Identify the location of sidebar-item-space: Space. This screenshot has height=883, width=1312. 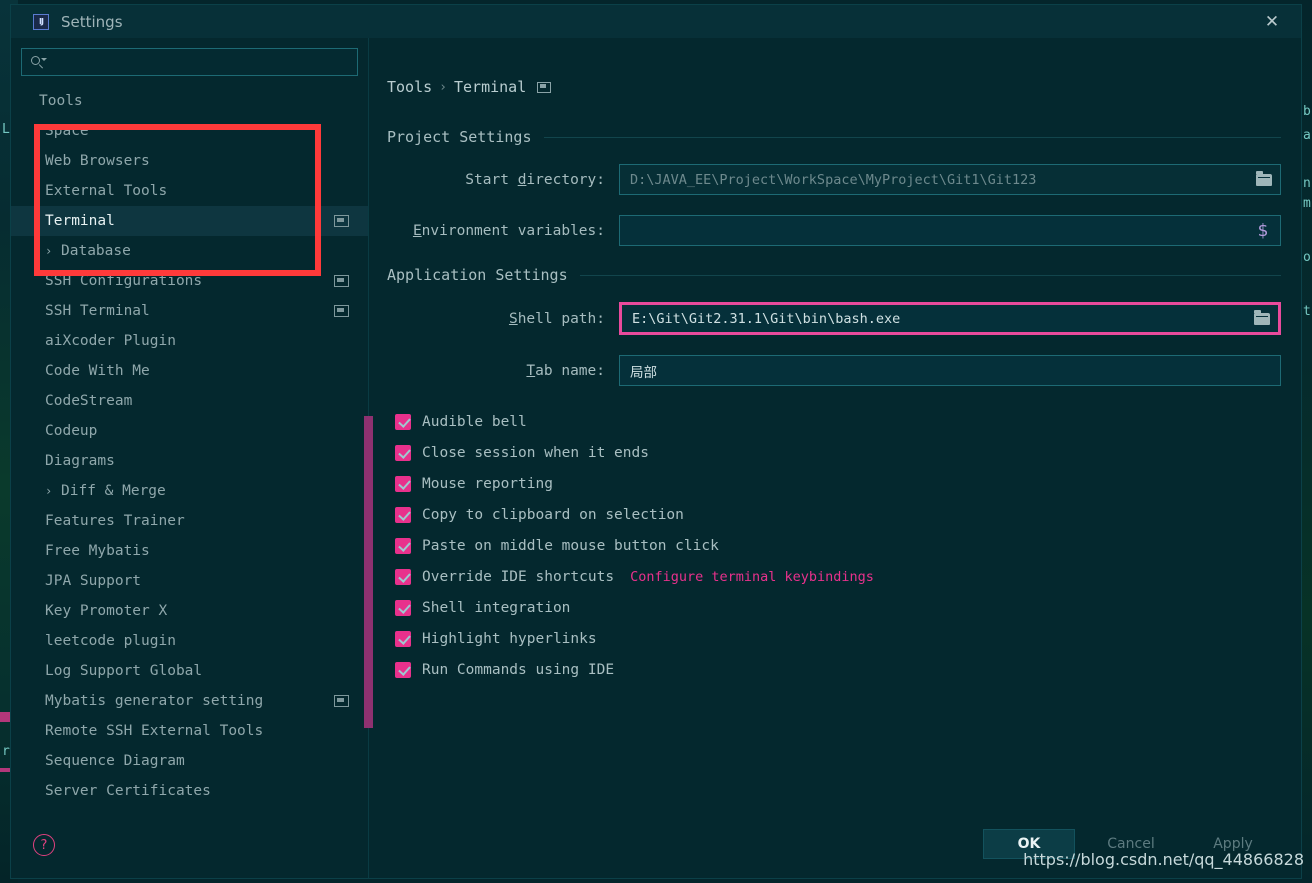
(189, 131).